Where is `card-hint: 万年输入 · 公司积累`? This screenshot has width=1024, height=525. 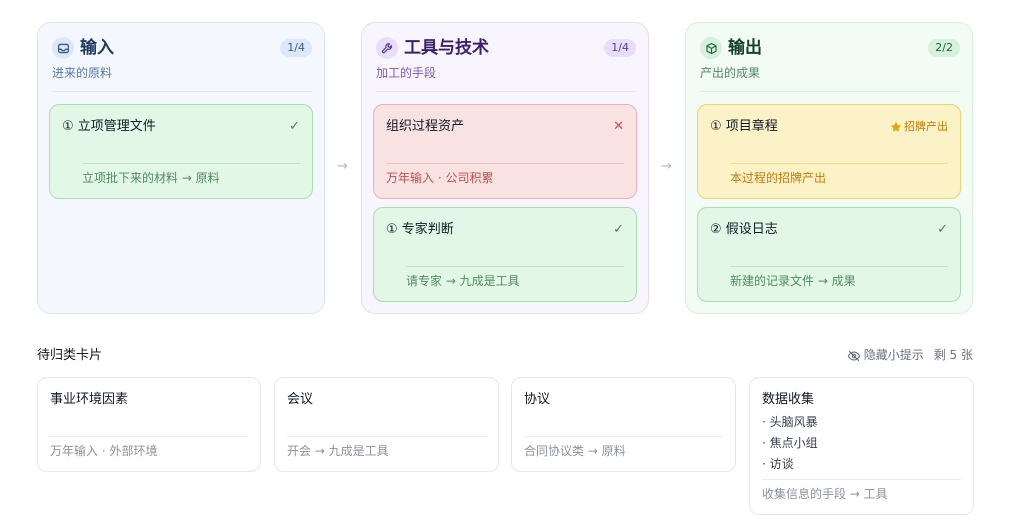 card-hint: 万年输入 · 公司积累 is located at coordinates (440, 178).